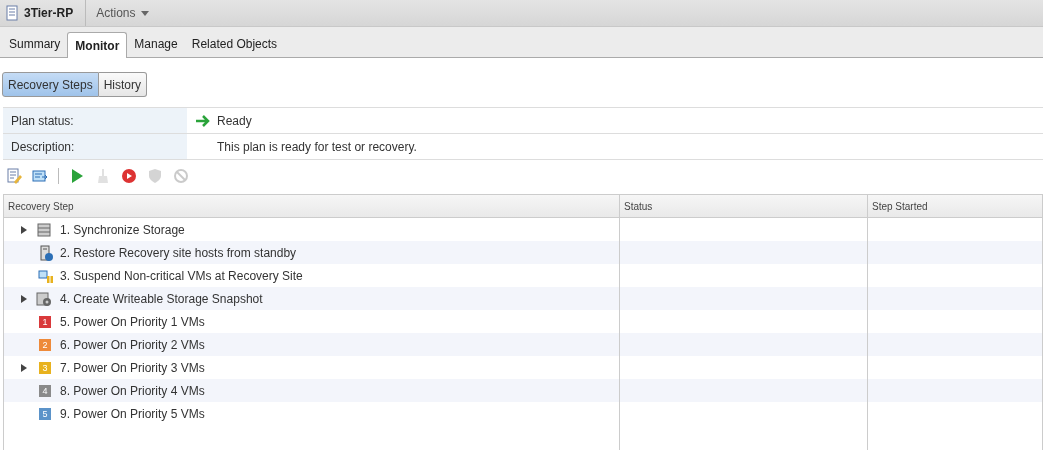 The image size is (1043, 450). What do you see at coordinates (123, 84) in the screenshot?
I see `view-toggle: History` at bounding box center [123, 84].